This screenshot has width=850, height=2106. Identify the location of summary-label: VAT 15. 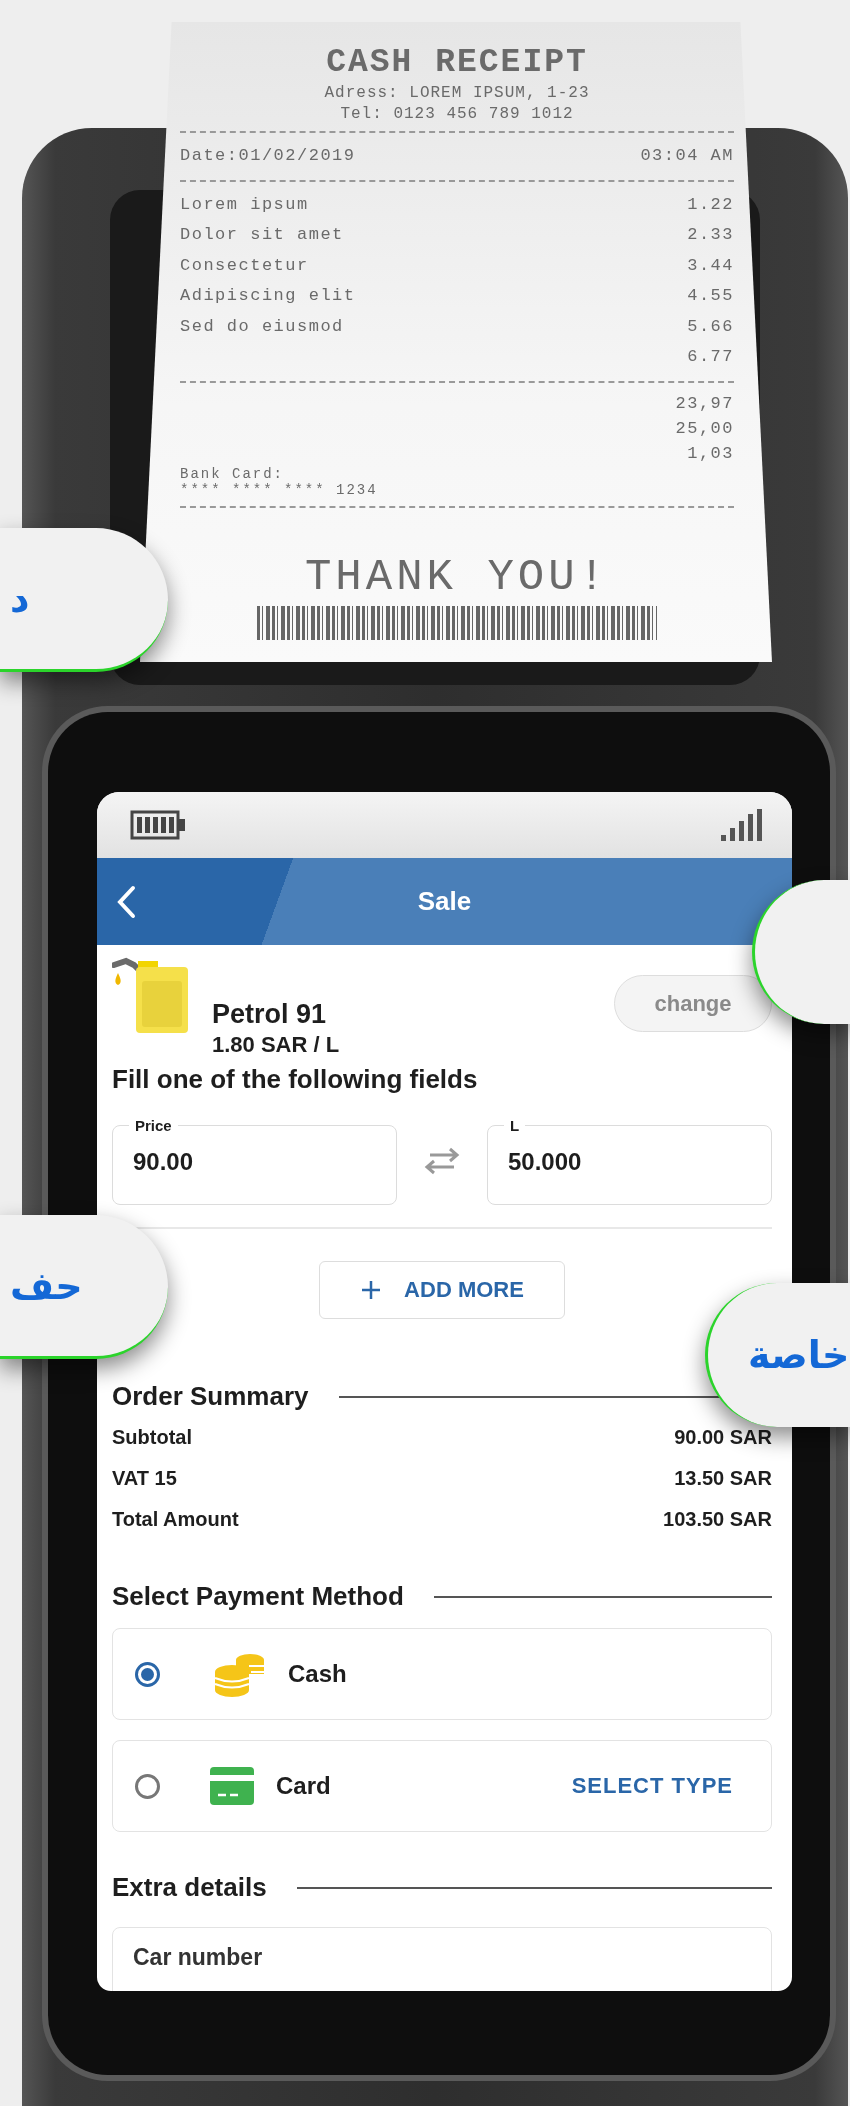
(144, 1478).